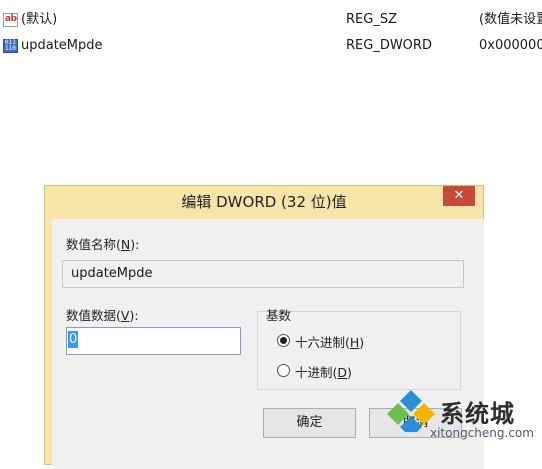 This screenshot has width=542, height=469. What do you see at coordinates (283, 370) in the screenshot?
I see `radio-decimal` at bounding box center [283, 370].